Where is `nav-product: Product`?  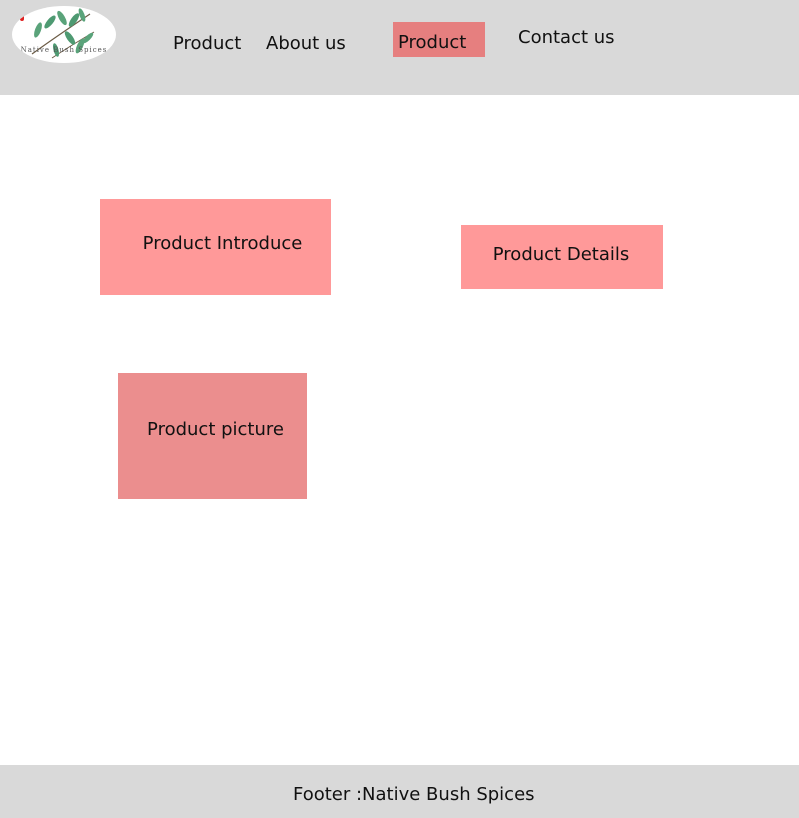
nav-product: Product is located at coordinates (207, 44).